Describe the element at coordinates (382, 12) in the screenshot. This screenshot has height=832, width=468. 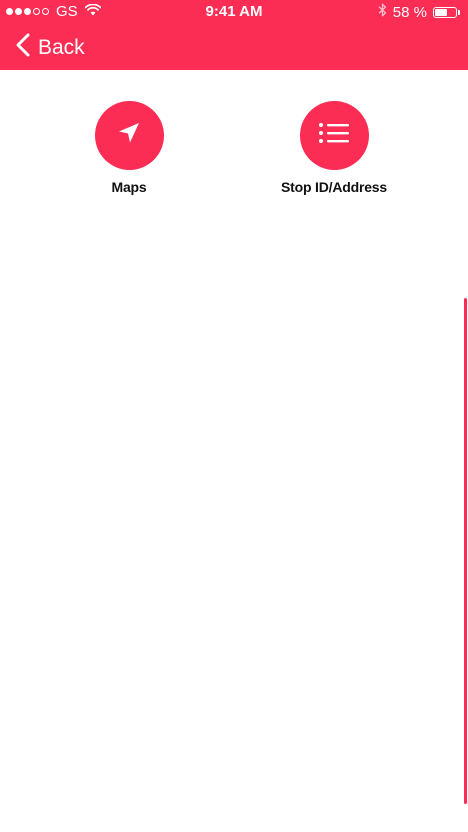
I see `bluetooth-icon` at that location.